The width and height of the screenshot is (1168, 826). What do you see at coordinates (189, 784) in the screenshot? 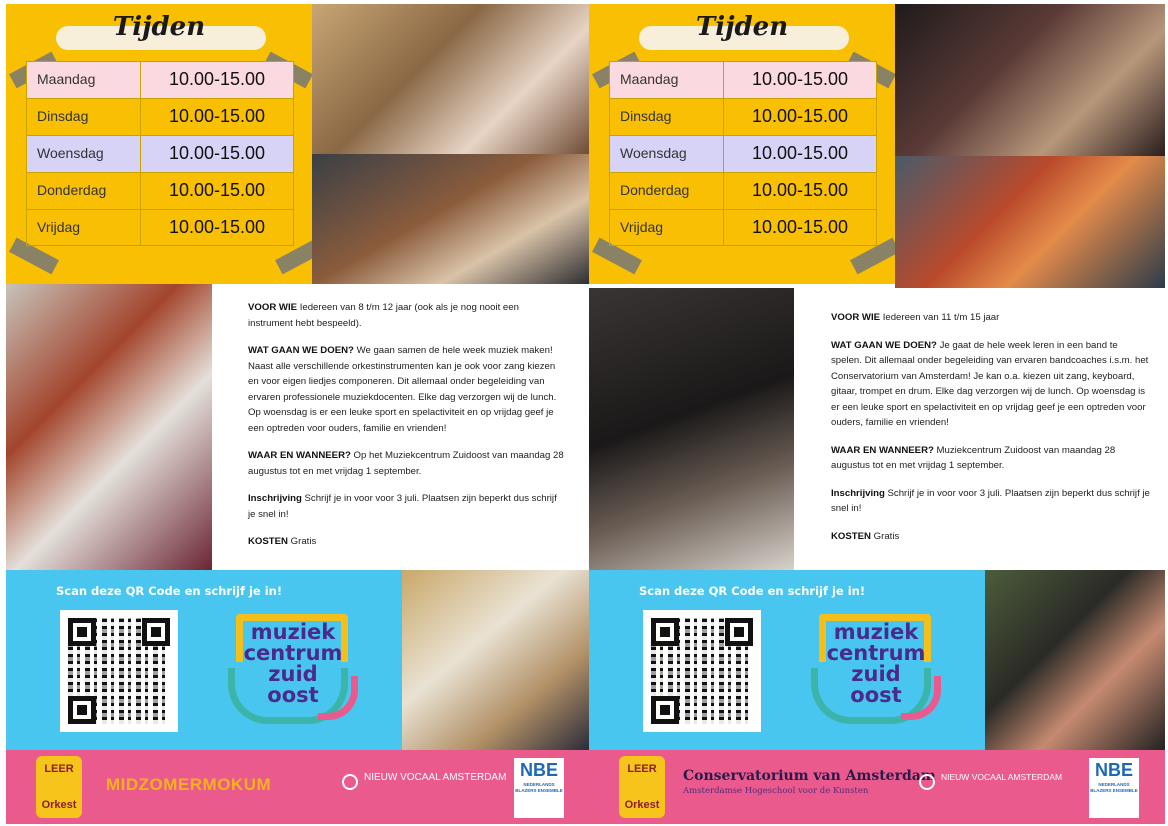
I see `midzomer-mokum-logo: MIDZOMERMOKUM` at bounding box center [189, 784].